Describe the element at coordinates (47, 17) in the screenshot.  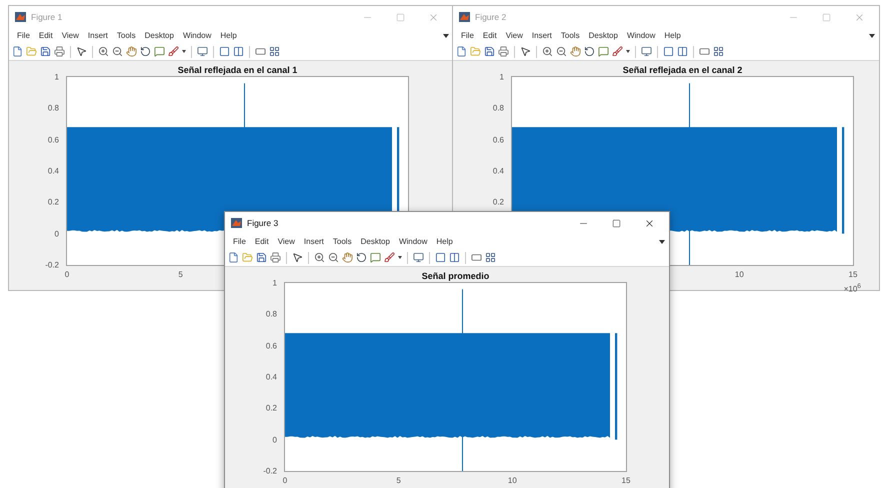
I see `window-title: Figure 1` at that location.